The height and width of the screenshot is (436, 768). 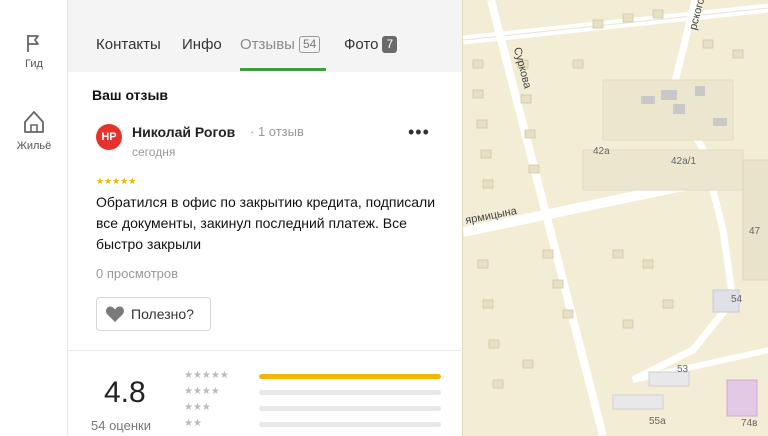 I want to click on rating-row-stars: ★★★★★, so click(x=206, y=375).